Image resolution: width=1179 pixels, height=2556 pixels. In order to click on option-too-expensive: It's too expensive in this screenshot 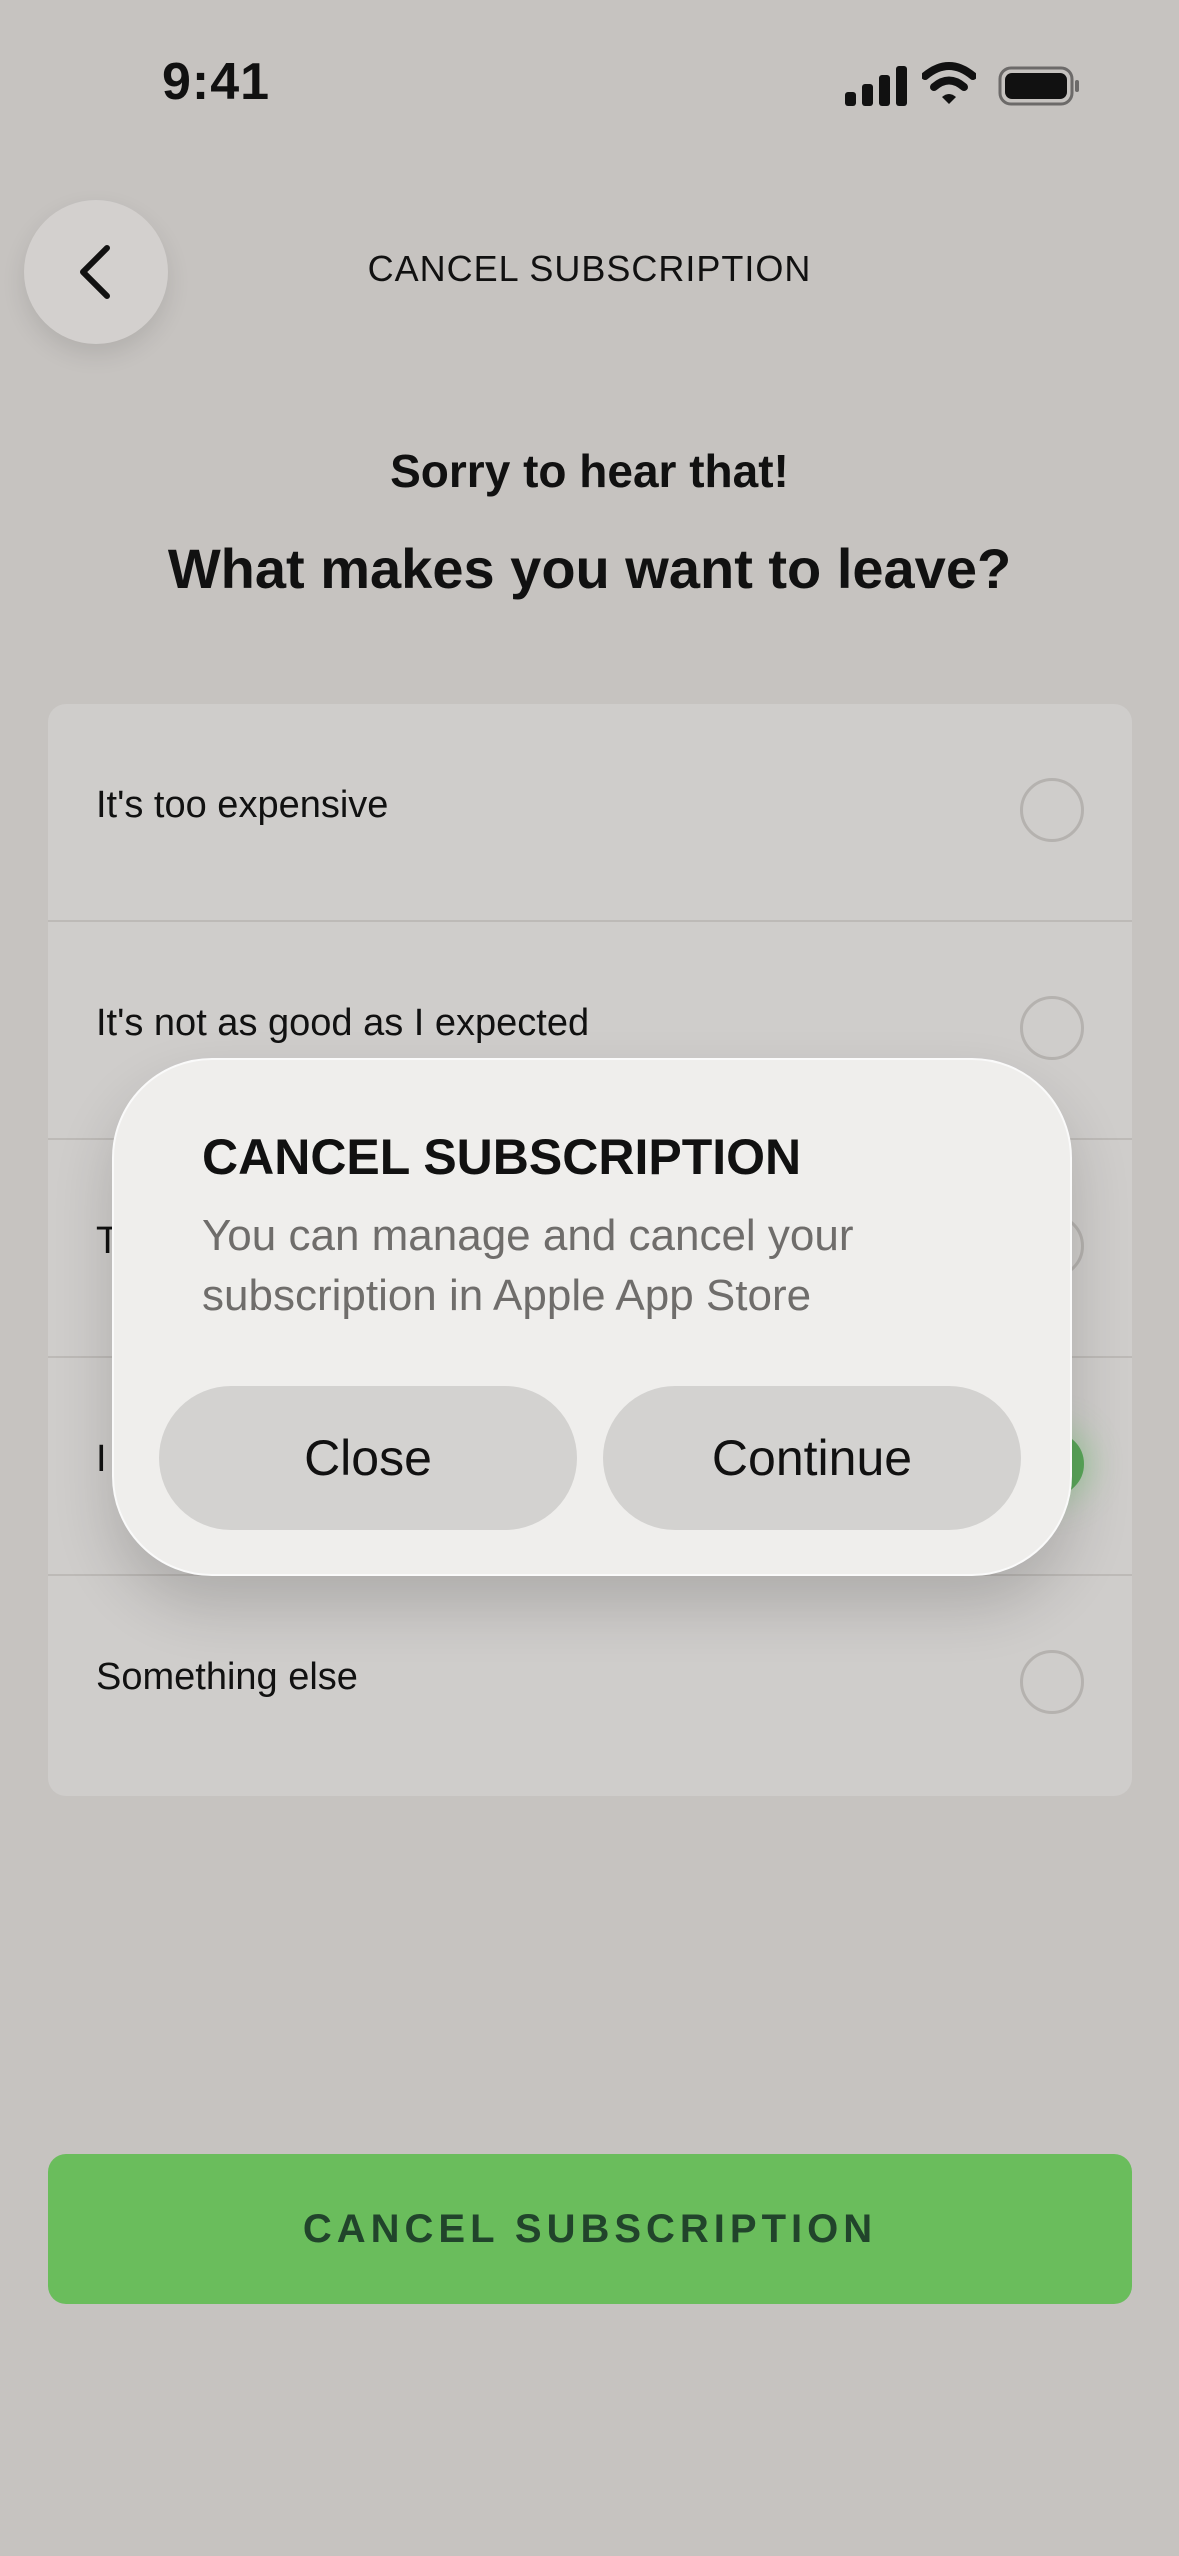, I will do `click(590, 813)`.